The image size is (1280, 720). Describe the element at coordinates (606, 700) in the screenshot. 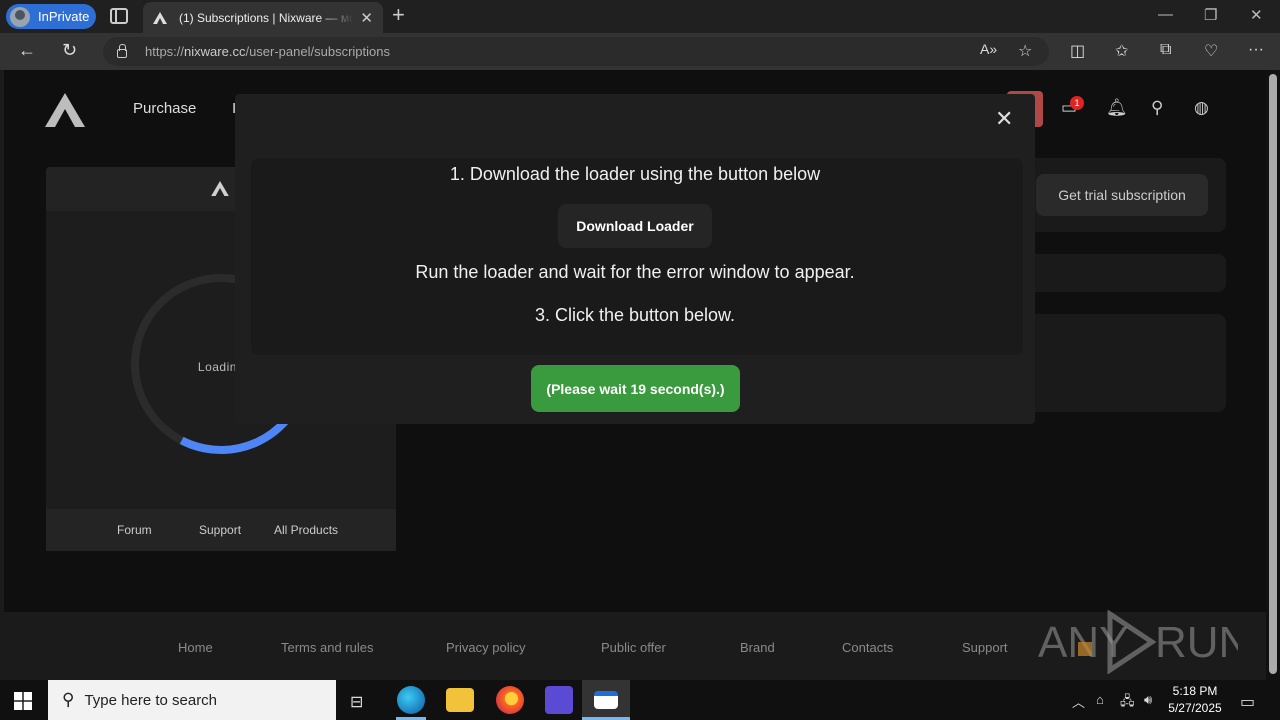

I see `active-app-taskbar-icon` at that location.